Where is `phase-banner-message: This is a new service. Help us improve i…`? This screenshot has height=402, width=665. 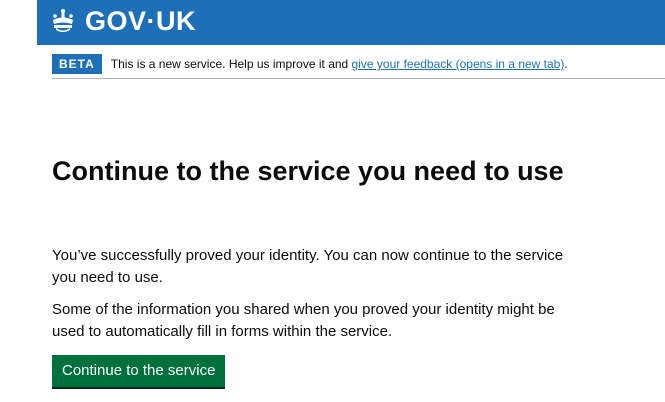 phase-banner-message: This is a new service. Help us improve i… is located at coordinates (231, 64).